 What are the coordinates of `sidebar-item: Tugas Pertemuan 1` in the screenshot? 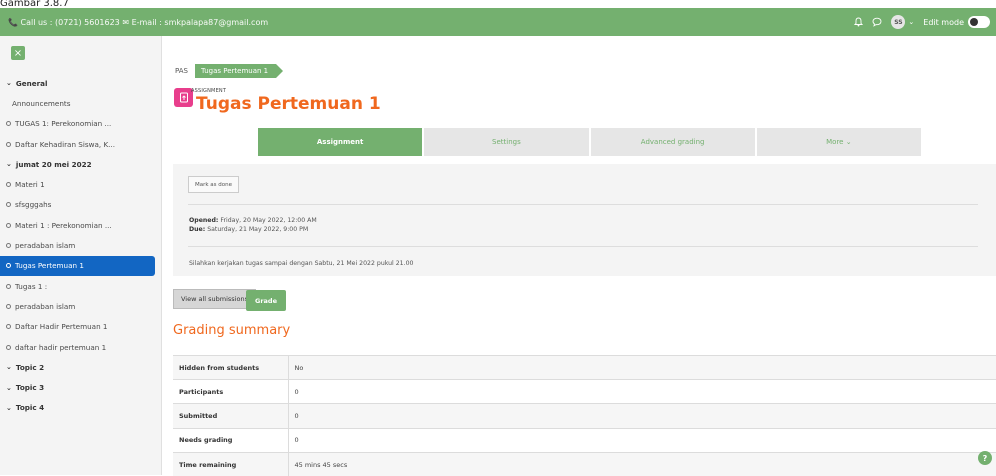 It's located at (77, 265).